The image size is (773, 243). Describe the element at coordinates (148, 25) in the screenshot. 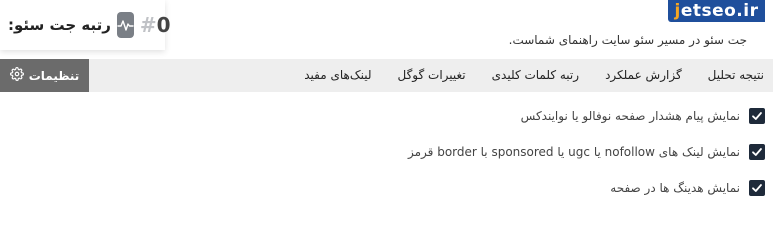

I see `rank-hash: #` at that location.